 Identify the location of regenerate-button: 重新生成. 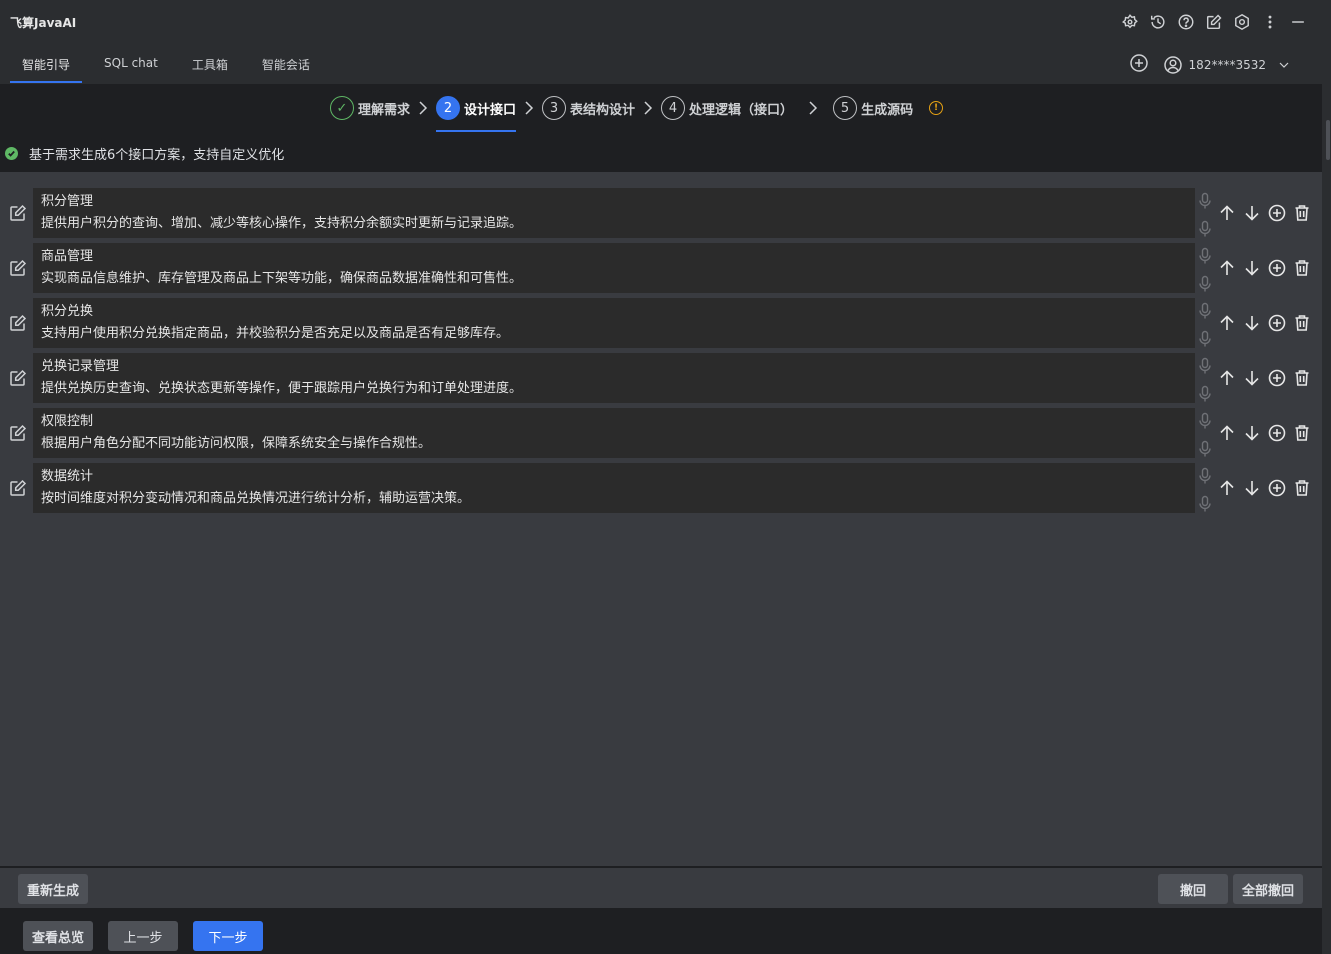
(53, 889).